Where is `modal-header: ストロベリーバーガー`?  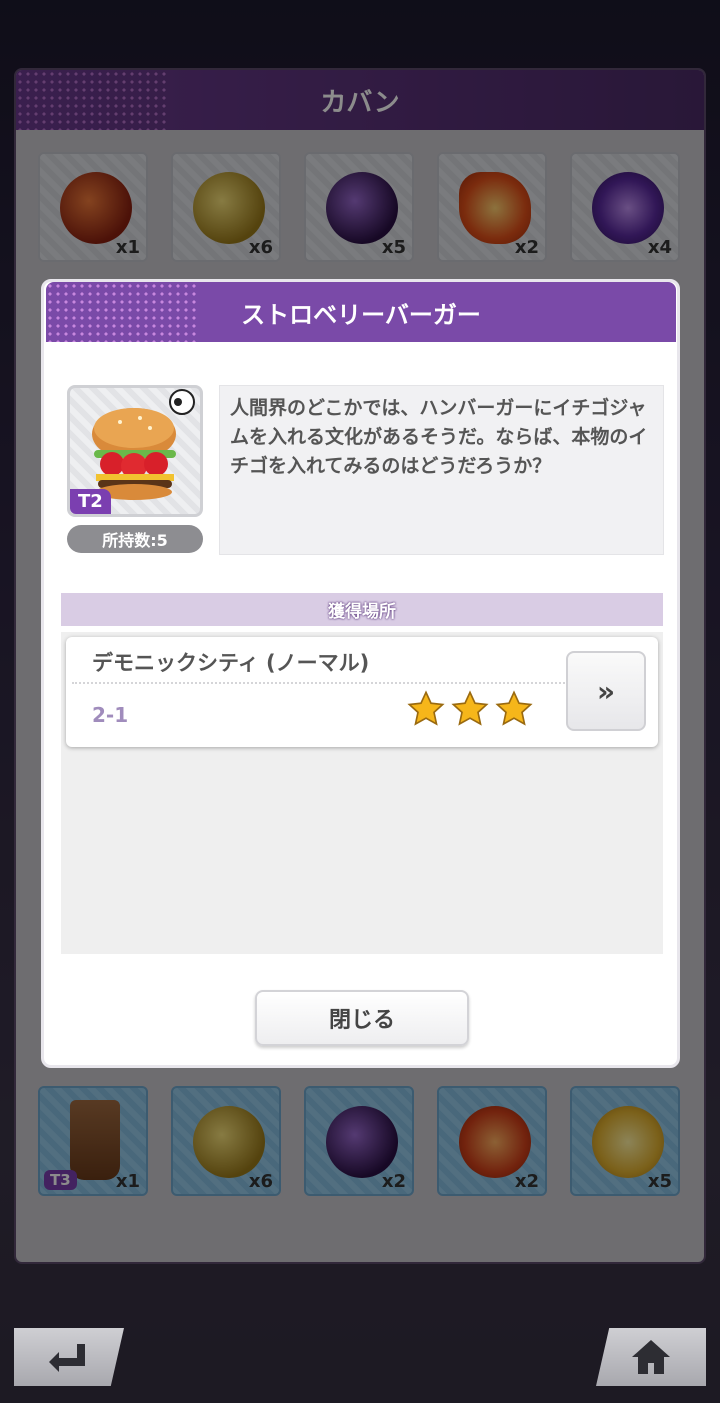
modal-header: ストロベリーバーガー is located at coordinates (361, 312).